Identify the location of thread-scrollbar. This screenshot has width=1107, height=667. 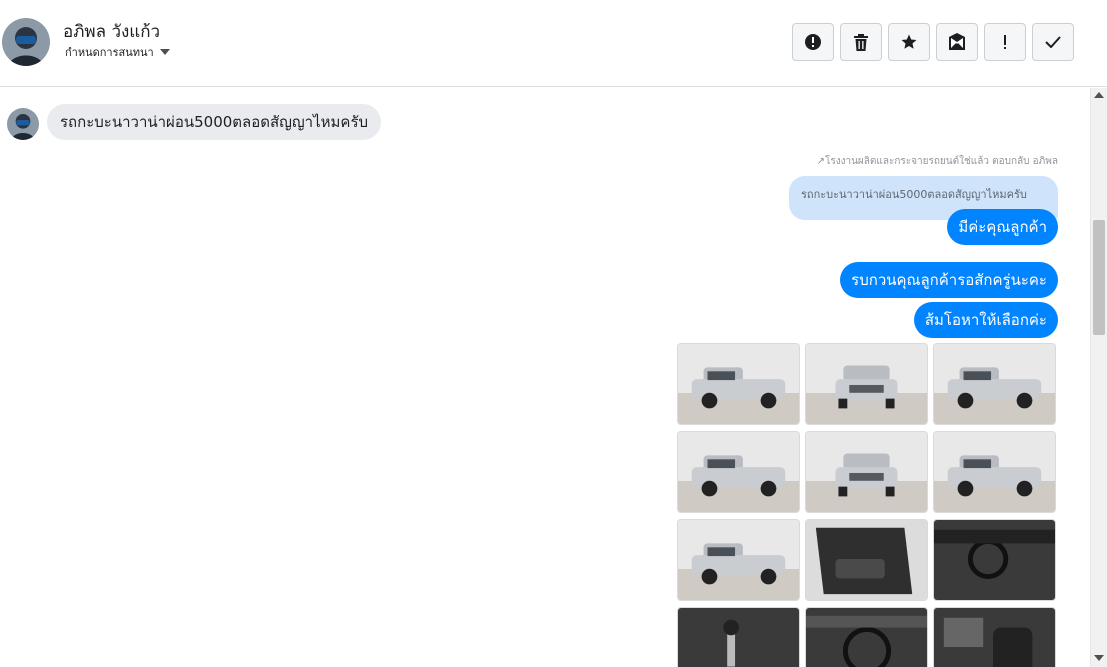
(1098, 377).